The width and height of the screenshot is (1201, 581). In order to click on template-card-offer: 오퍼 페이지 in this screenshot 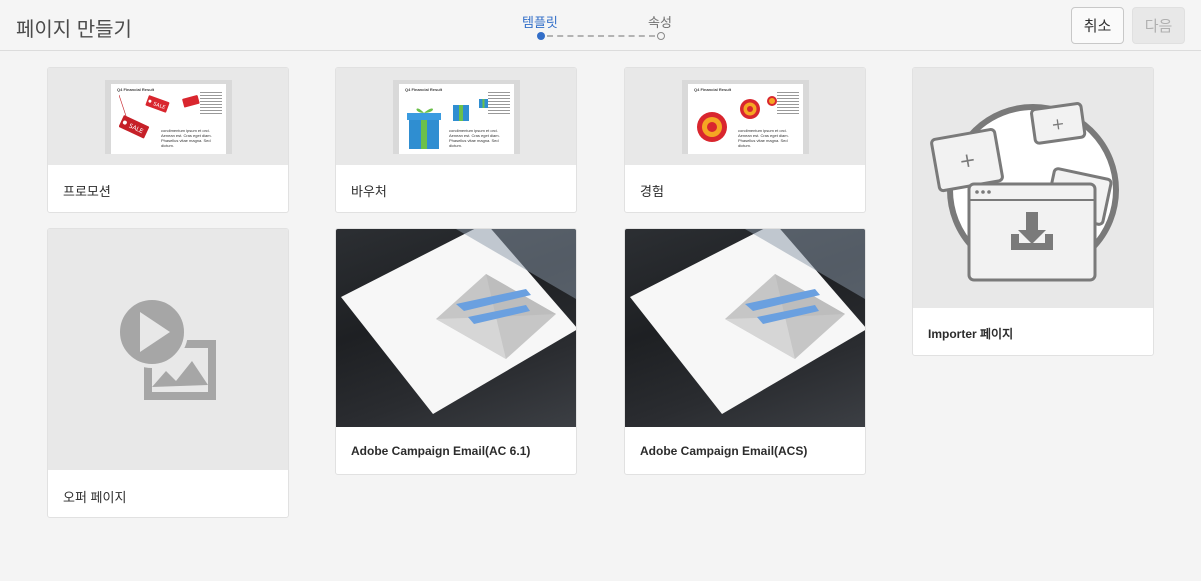, I will do `click(168, 373)`.